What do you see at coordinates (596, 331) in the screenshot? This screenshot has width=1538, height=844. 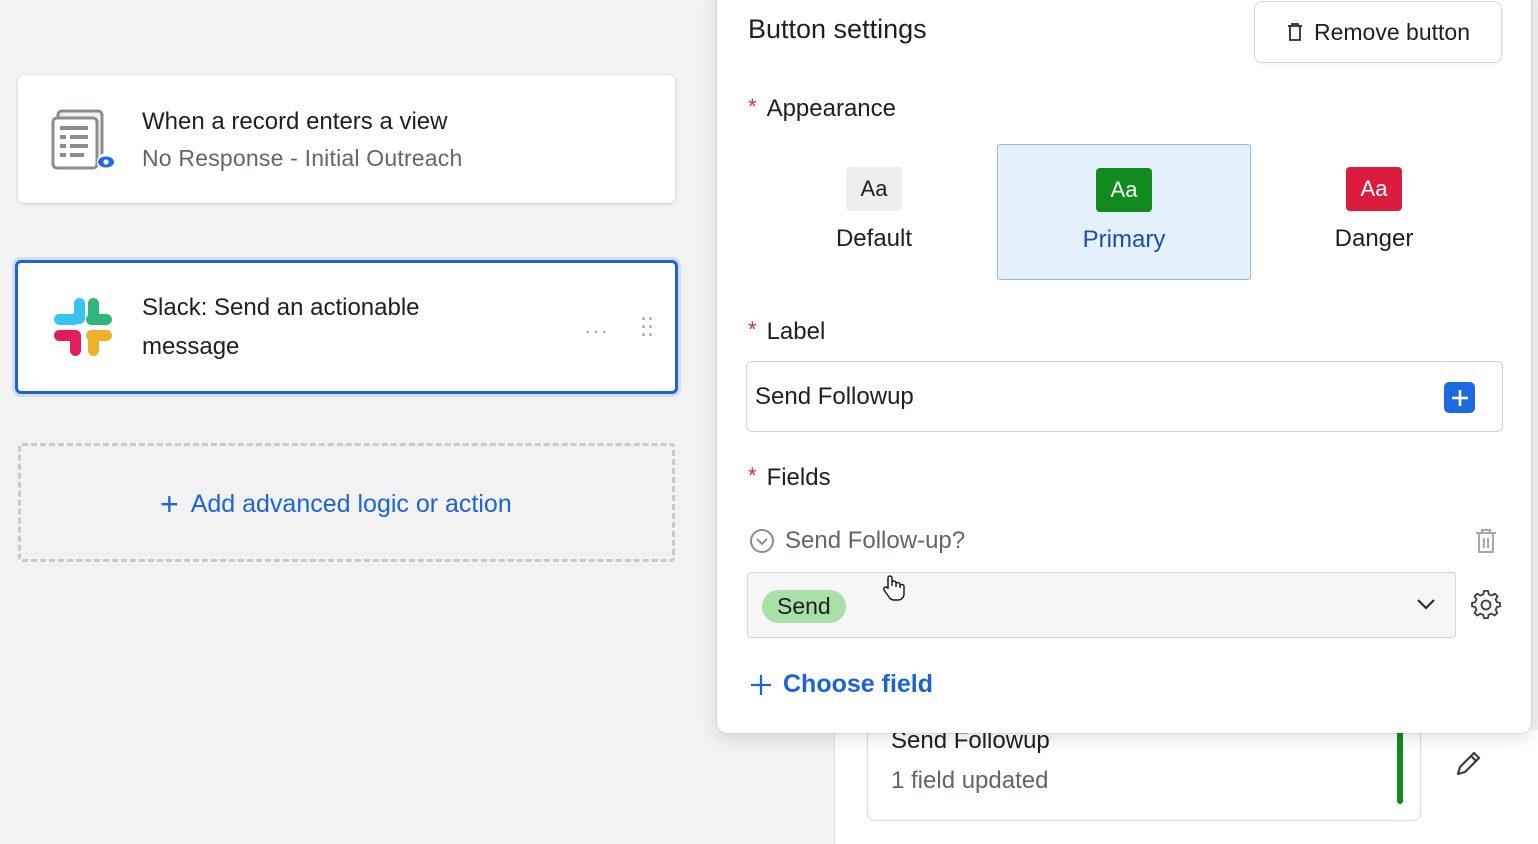 I see `more-options-icon: ···` at bounding box center [596, 331].